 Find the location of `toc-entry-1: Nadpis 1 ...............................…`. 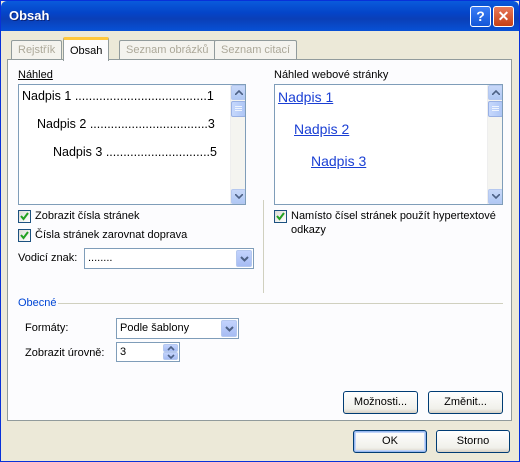

toc-entry-1: Nadpis 1 ...............................… is located at coordinates (118, 96).